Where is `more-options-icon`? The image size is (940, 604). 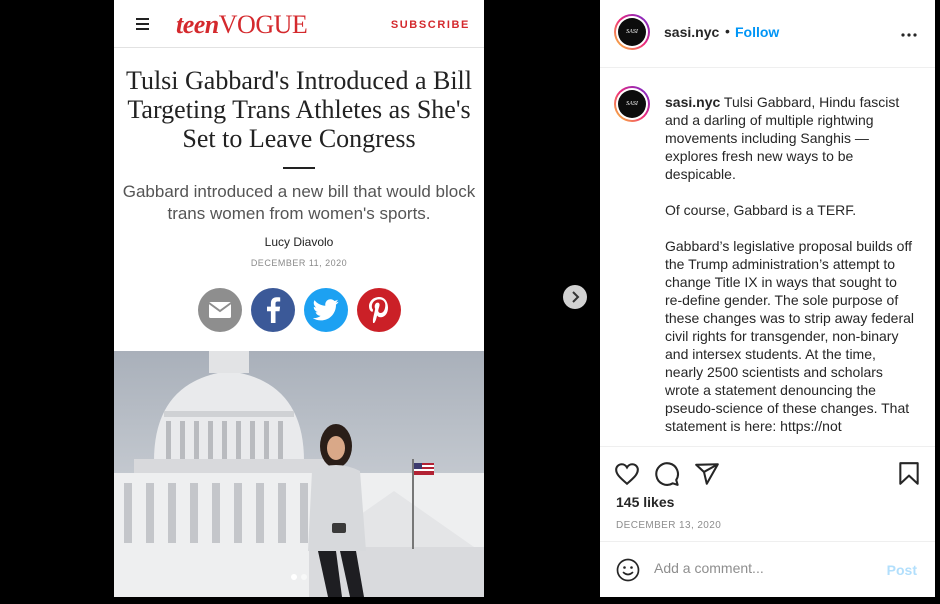
more-options-icon is located at coordinates (909, 33).